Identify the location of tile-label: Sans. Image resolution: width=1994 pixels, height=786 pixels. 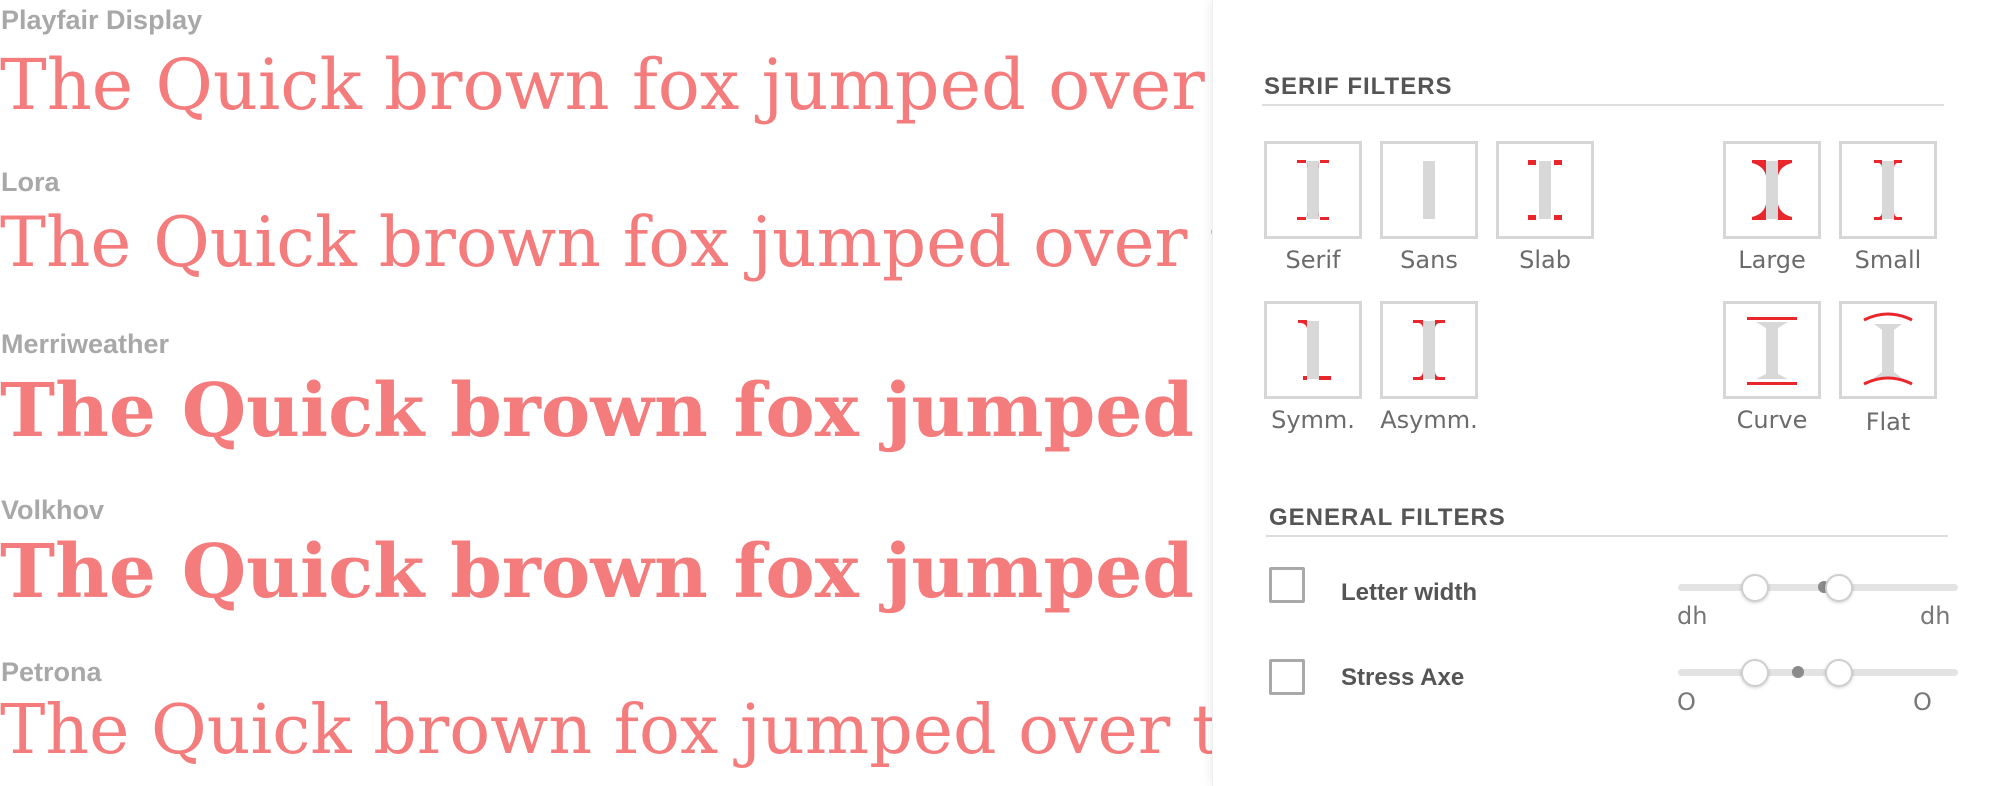
(1429, 260).